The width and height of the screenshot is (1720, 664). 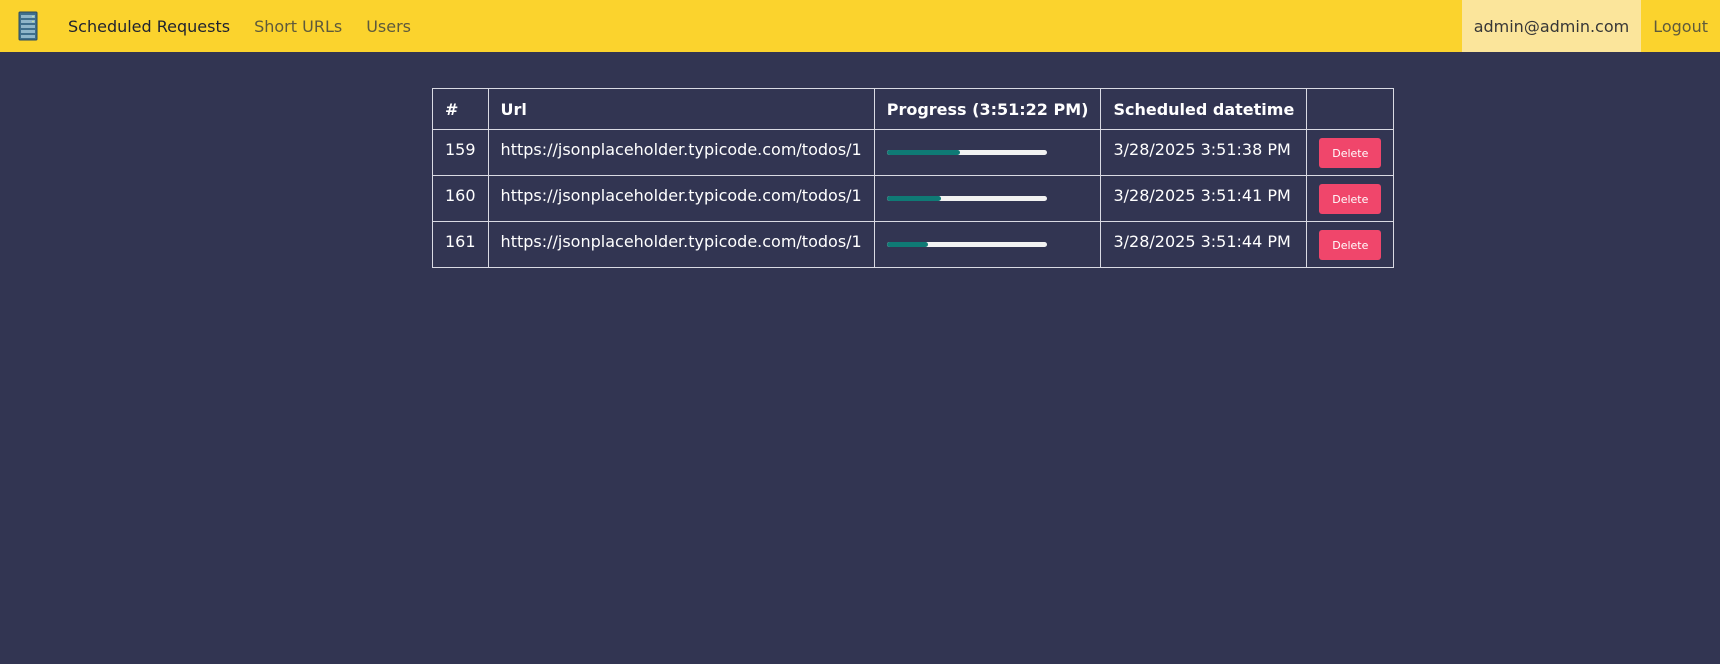 I want to click on header-url: Url, so click(x=681, y=109).